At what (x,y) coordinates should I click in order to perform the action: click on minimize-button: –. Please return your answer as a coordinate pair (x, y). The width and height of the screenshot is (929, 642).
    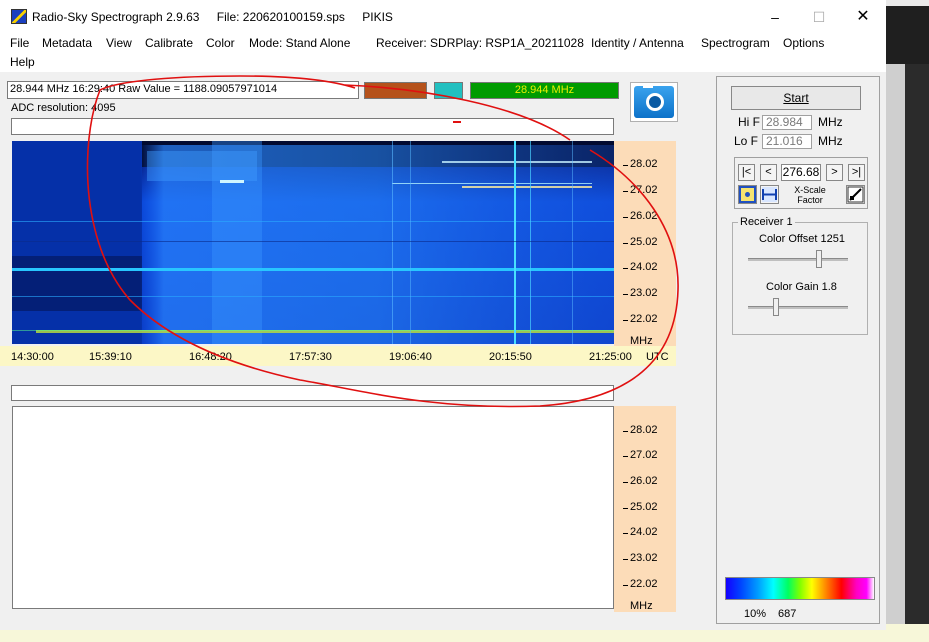
    Looking at the image, I should click on (775, 17).